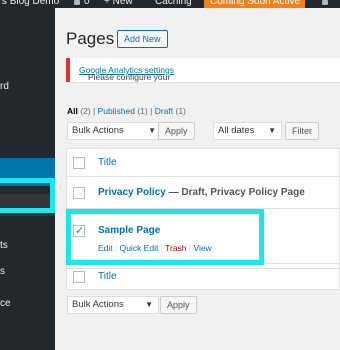  I want to click on bulk-actions-select-top: Bulk Actions ▼, so click(114, 131).